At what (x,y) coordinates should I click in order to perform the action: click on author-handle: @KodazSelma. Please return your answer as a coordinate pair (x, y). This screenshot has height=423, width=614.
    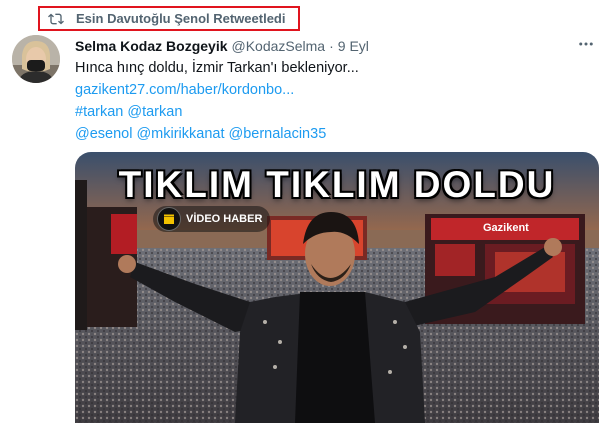
    Looking at the image, I should click on (279, 46).